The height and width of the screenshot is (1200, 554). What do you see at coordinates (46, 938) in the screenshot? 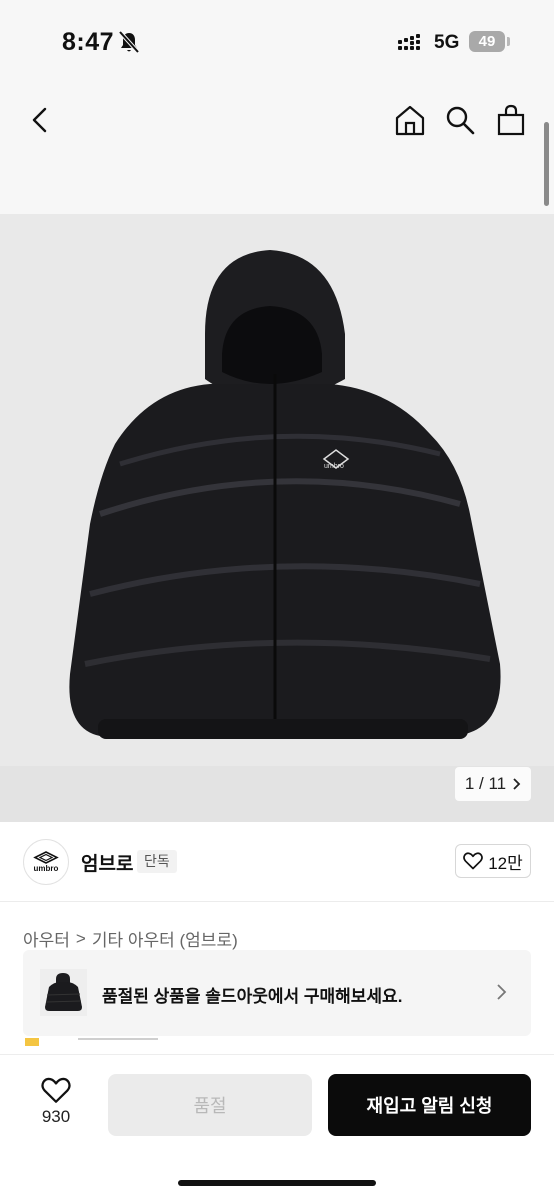
I see `breadcrumb-category: 아우터` at bounding box center [46, 938].